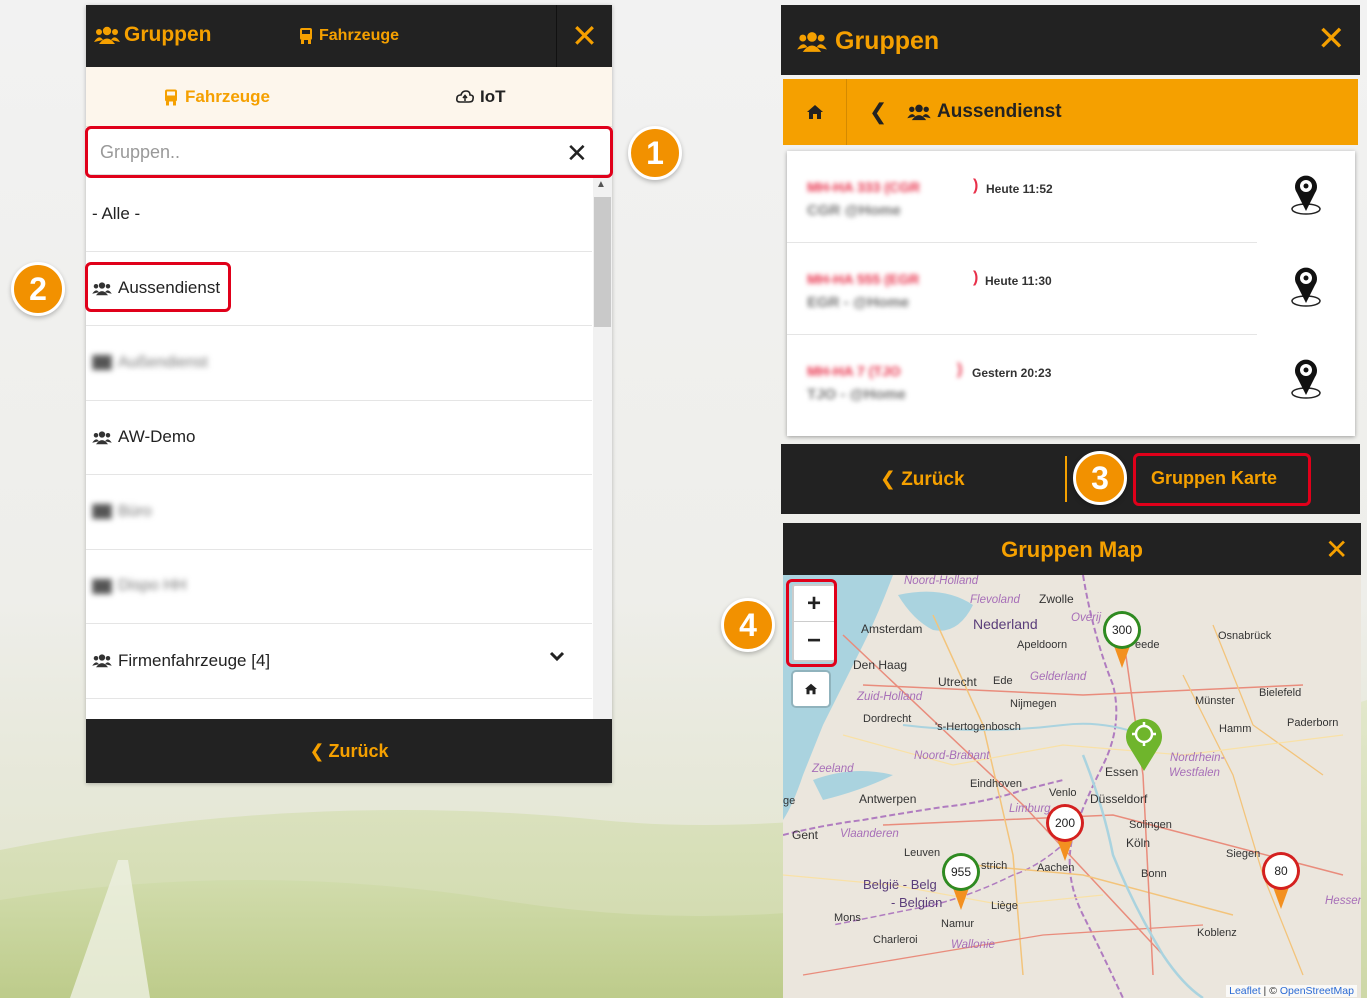 The image size is (1367, 998). What do you see at coordinates (217, 97) in the screenshot?
I see `tab-vehicles: Fahrzeuge` at bounding box center [217, 97].